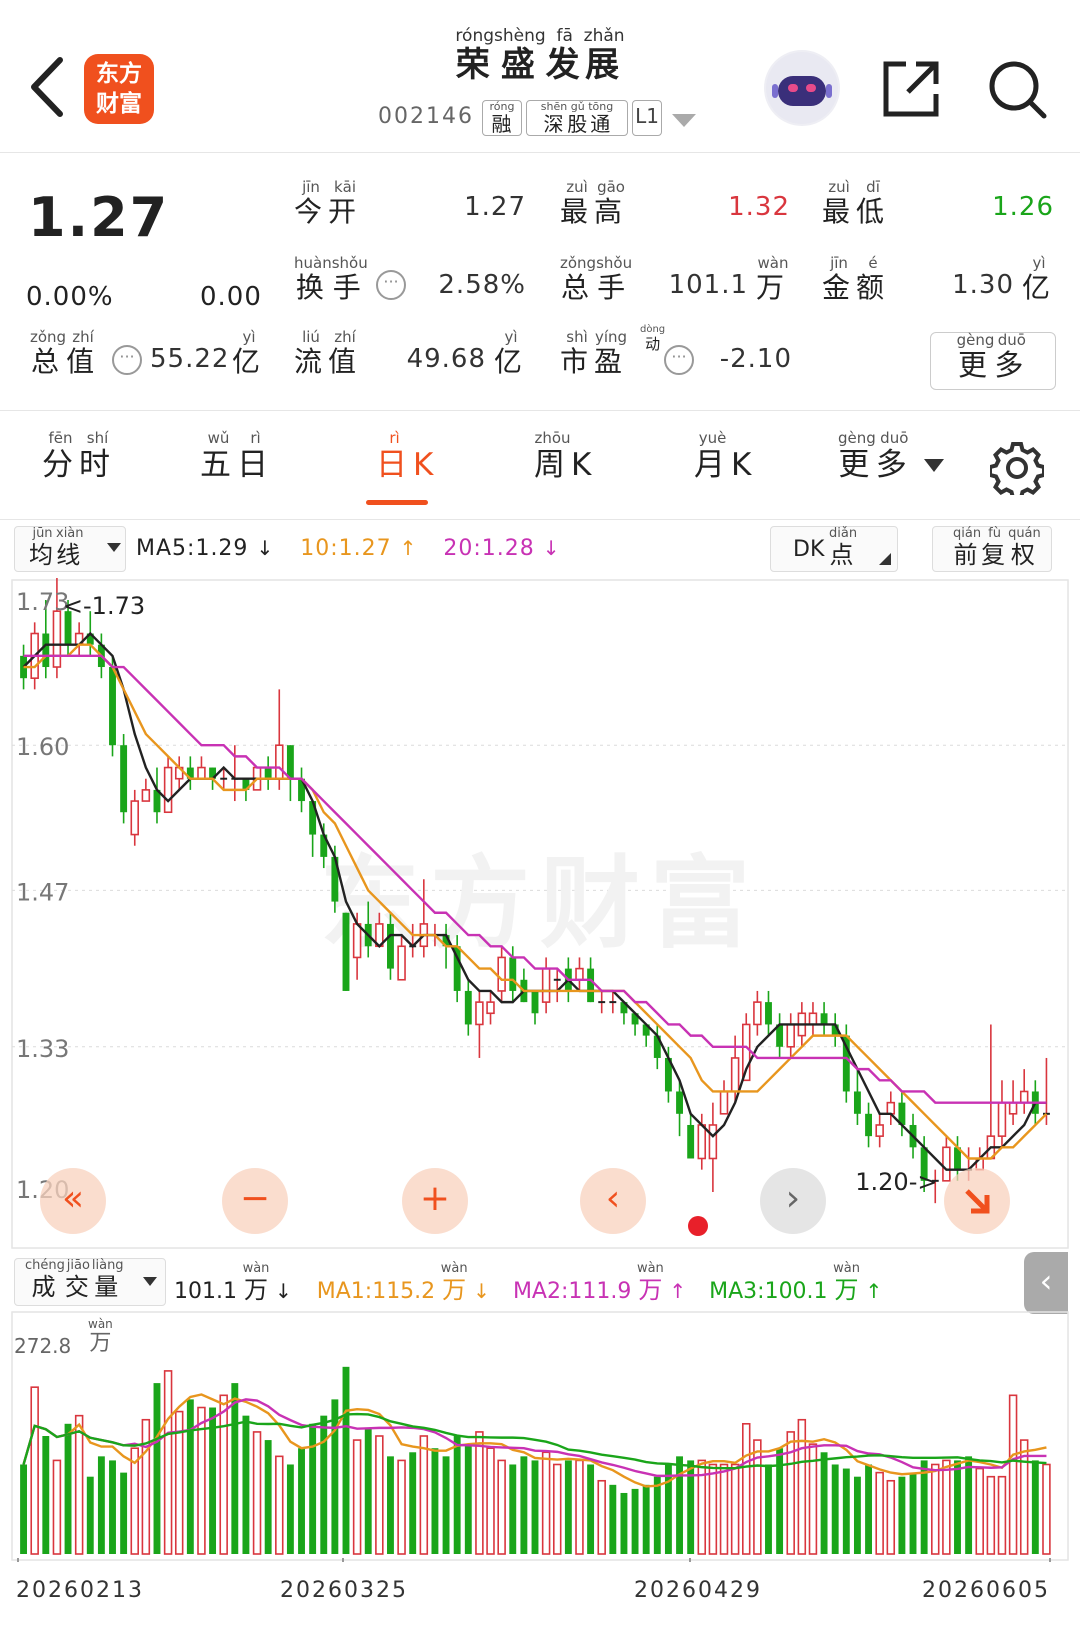 This screenshot has width=1080, height=1647. I want to click on vol-ma1-arrow: ↓, so click(481, 1291).